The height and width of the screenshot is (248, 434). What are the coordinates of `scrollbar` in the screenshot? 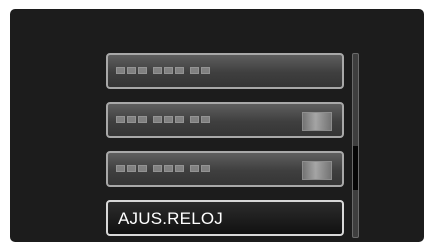 It's located at (355, 145).